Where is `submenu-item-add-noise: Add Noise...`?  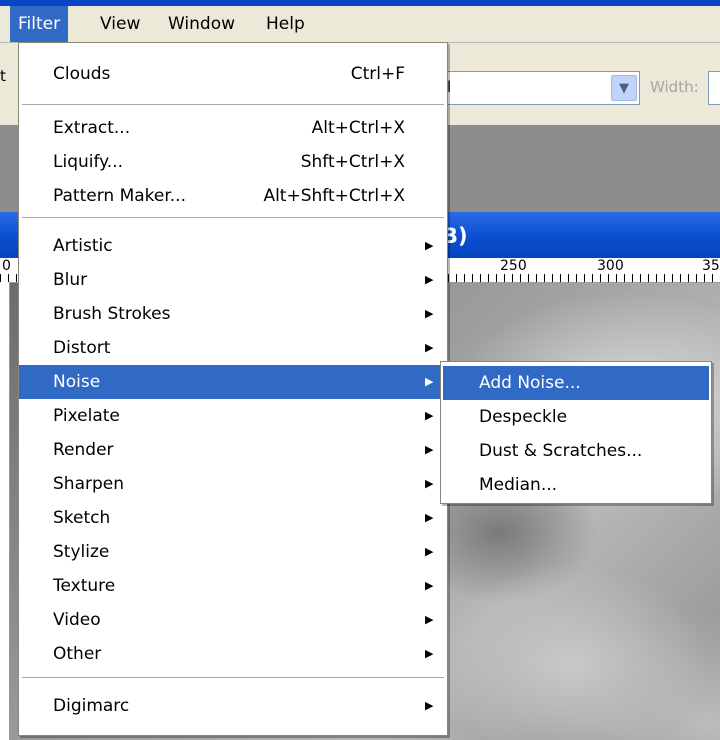 submenu-item-add-noise: Add Noise... is located at coordinates (576, 383).